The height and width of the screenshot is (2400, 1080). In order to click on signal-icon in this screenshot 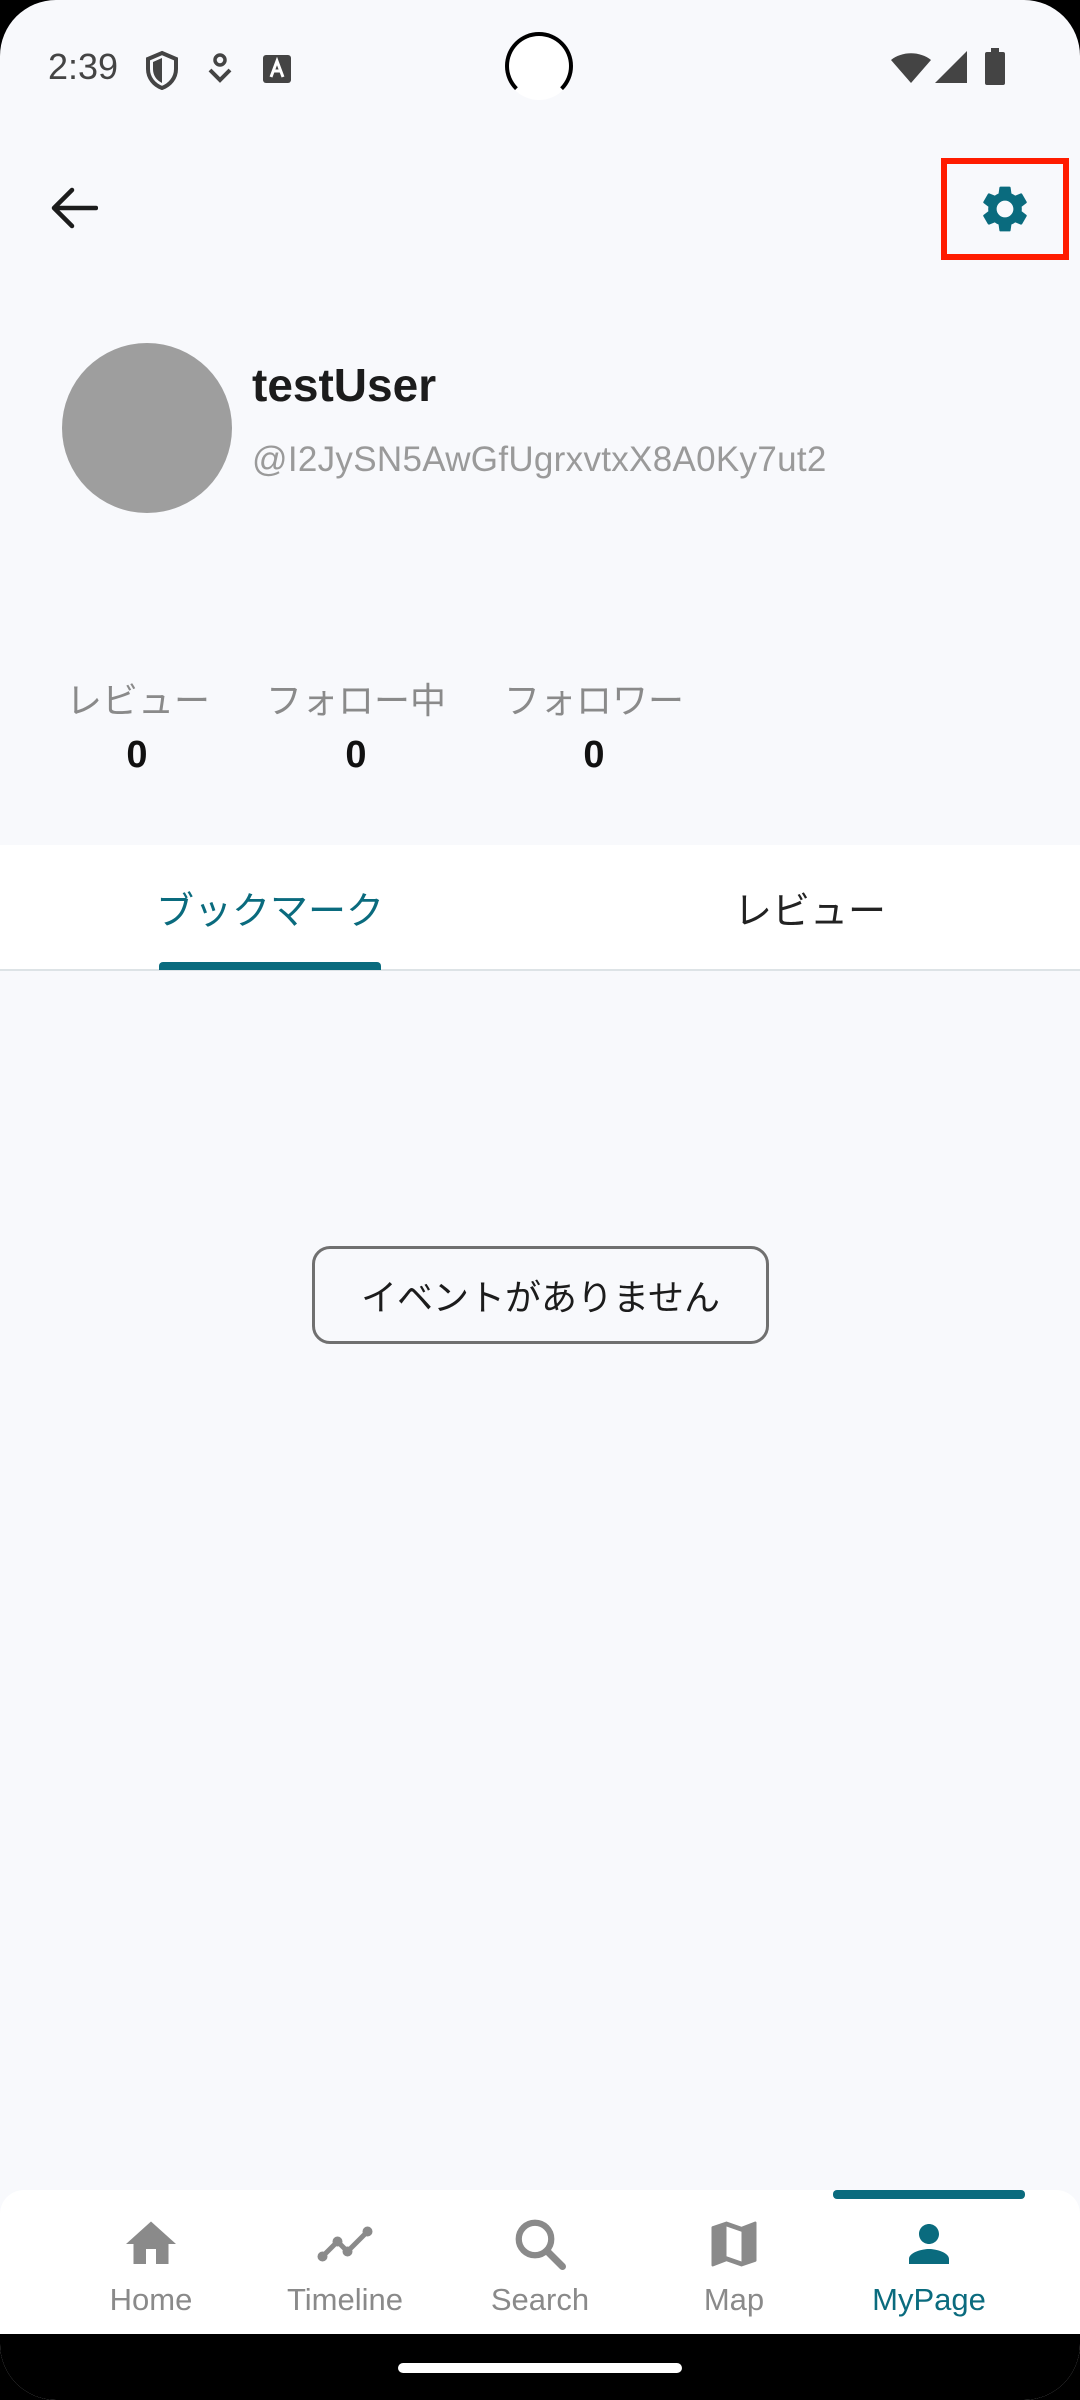, I will do `click(951, 67)`.